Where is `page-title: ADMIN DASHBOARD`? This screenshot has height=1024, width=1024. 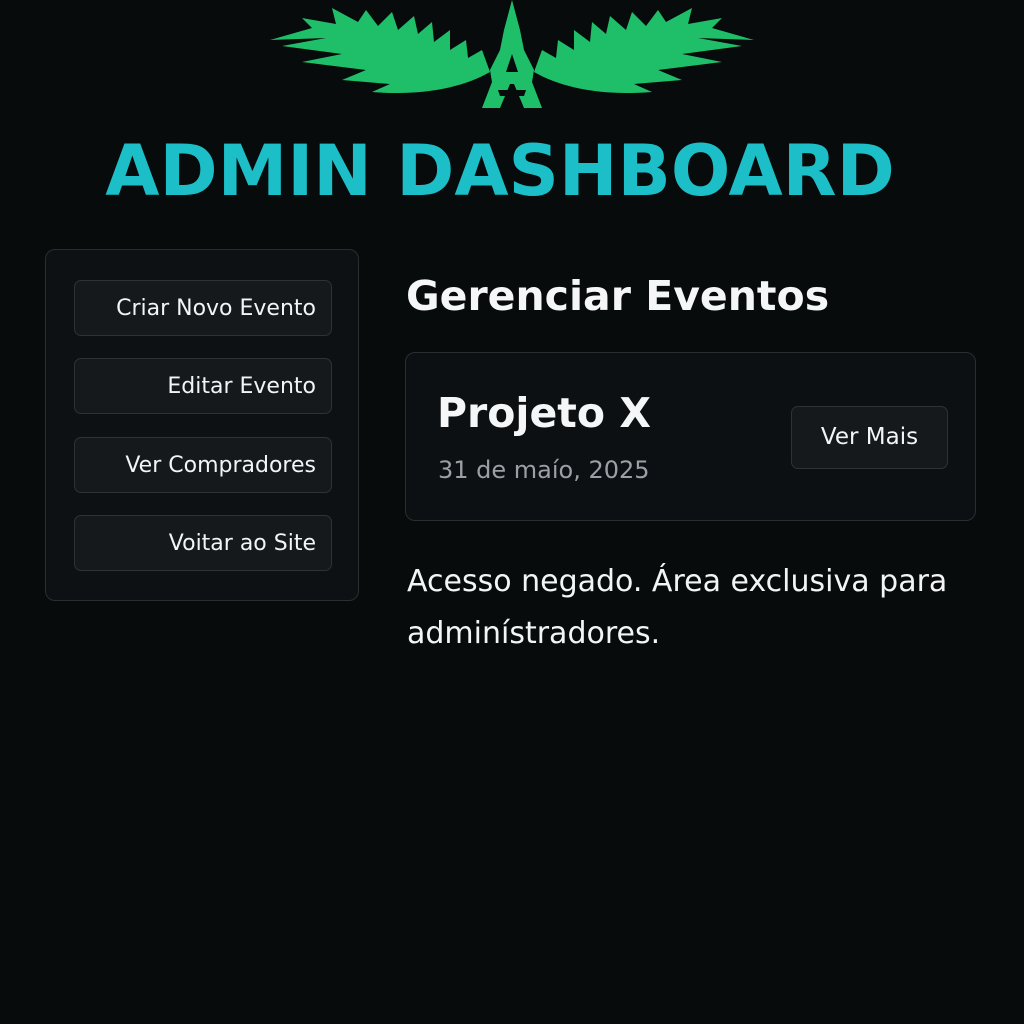 page-title: ADMIN DASHBOARD is located at coordinates (500, 171).